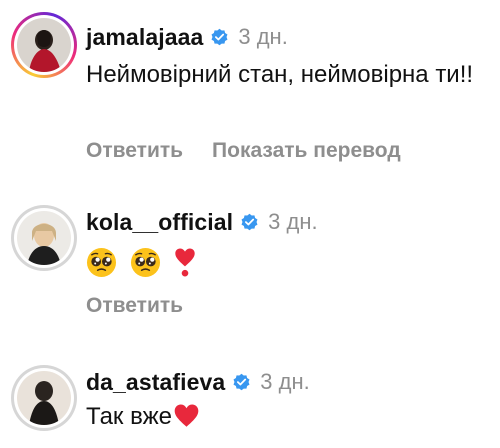  I want to click on comment-header: jamalajaaa 3 дн., so click(187, 37).